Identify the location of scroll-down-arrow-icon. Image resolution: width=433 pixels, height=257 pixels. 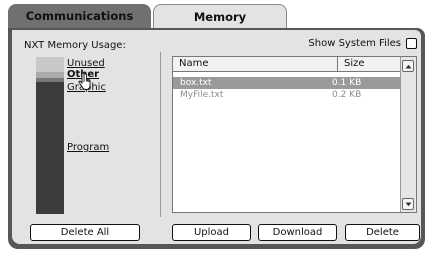
(408, 204).